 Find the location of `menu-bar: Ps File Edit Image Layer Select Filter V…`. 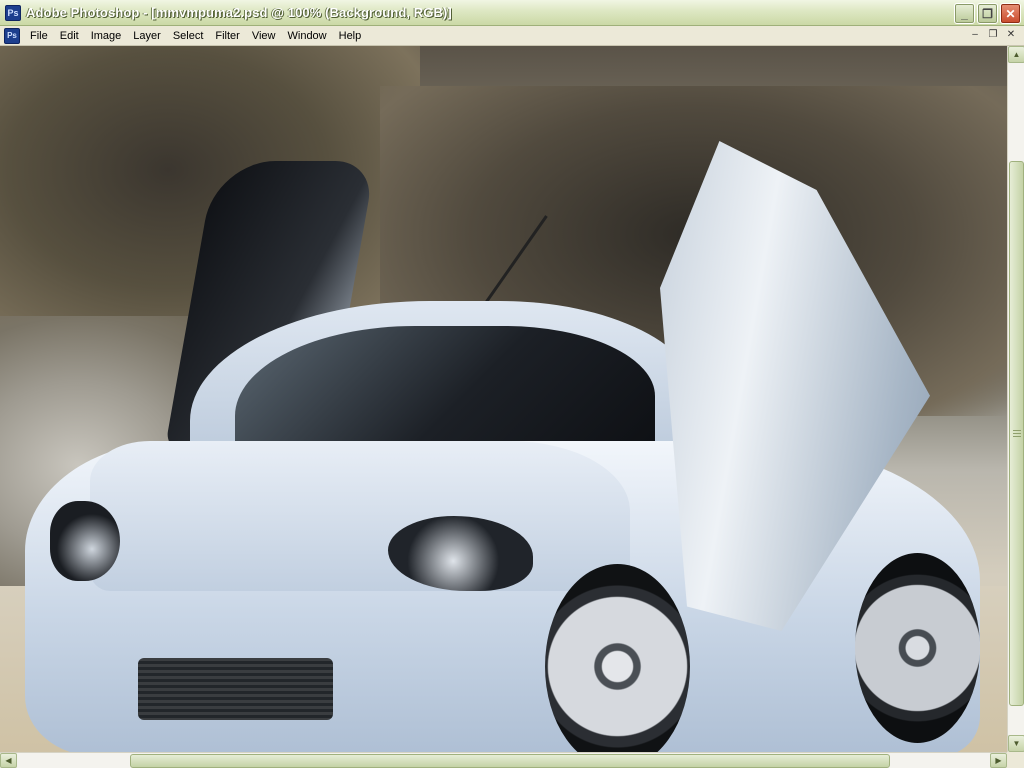

menu-bar: Ps File Edit Image Layer Select Filter V… is located at coordinates (512, 36).